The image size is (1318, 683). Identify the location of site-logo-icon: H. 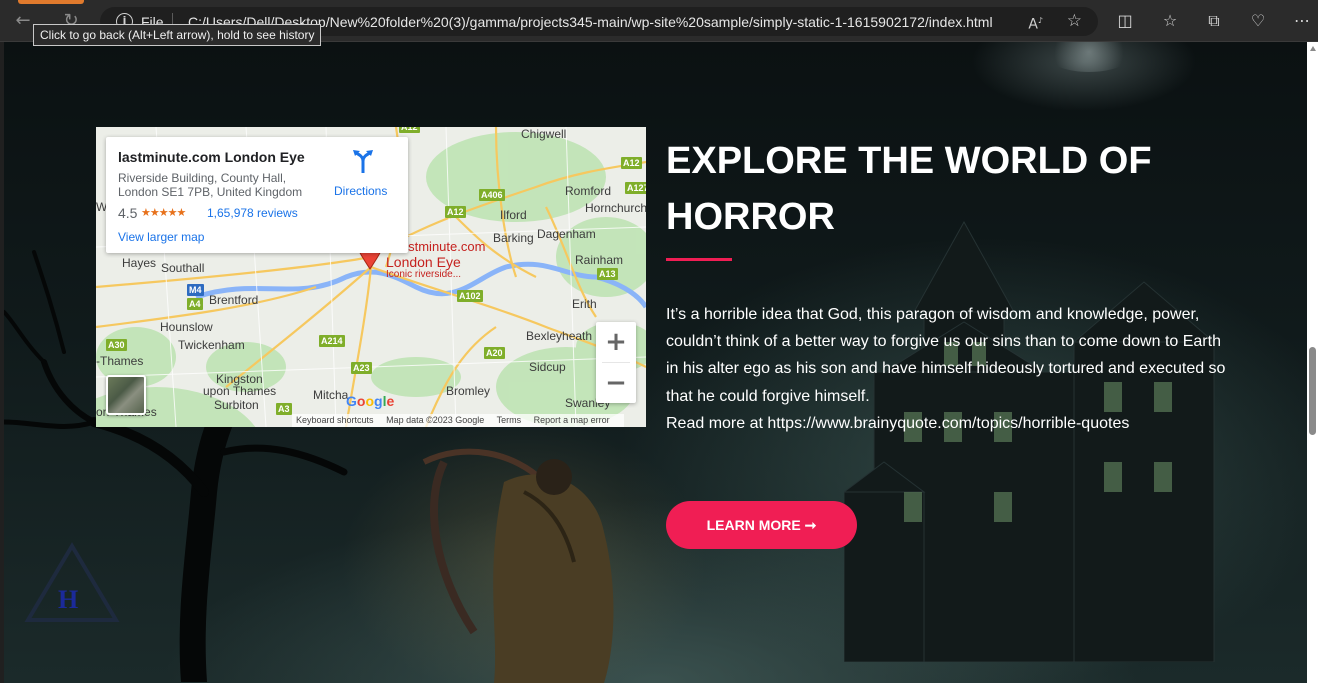
(72, 582).